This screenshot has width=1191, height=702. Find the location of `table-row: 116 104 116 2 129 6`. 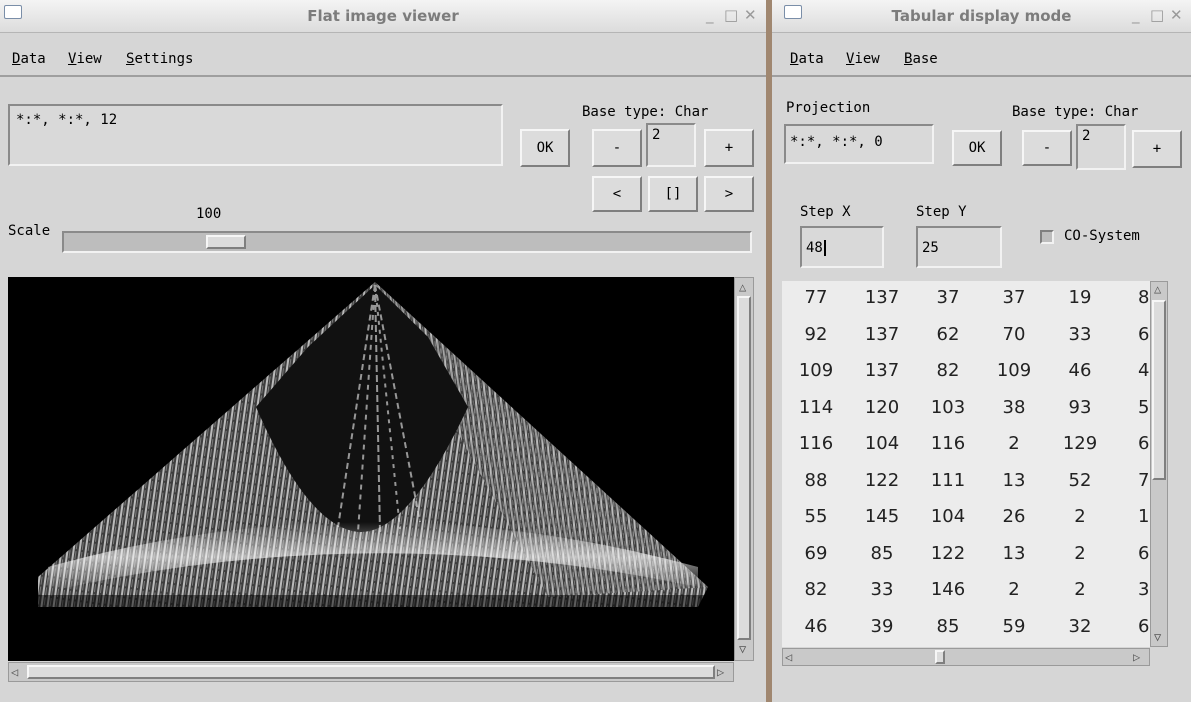

table-row: 116 104 116 2 129 6 is located at coordinates (966, 451).